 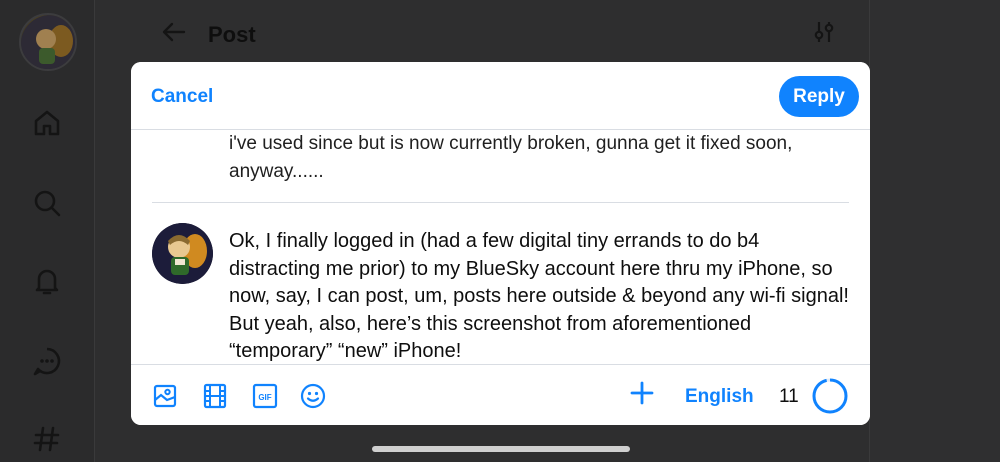 What do you see at coordinates (47, 439) in the screenshot?
I see `hashtag-icon` at bounding box center [47, 439].